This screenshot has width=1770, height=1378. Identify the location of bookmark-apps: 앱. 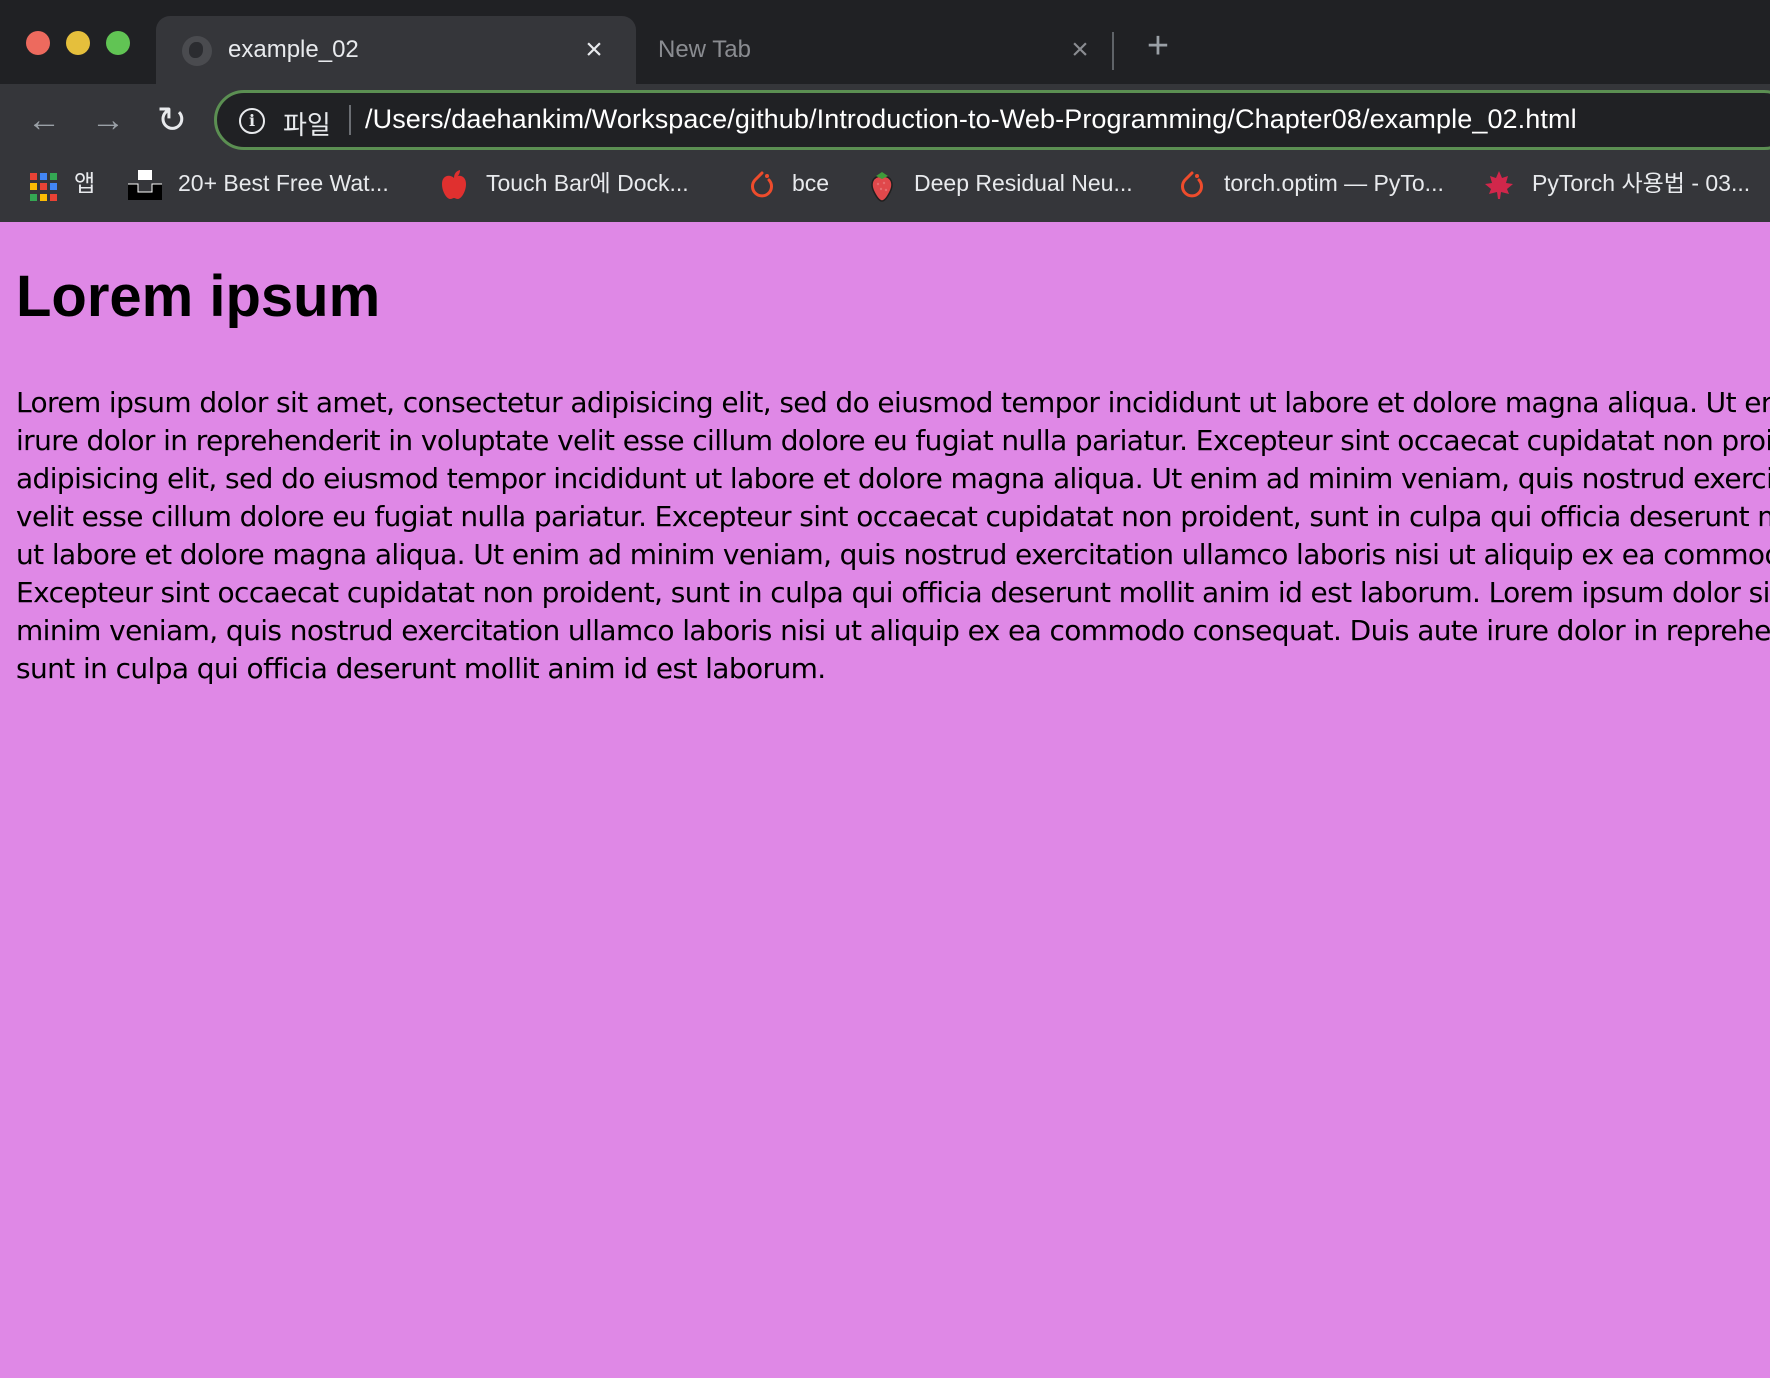
(65, 183).